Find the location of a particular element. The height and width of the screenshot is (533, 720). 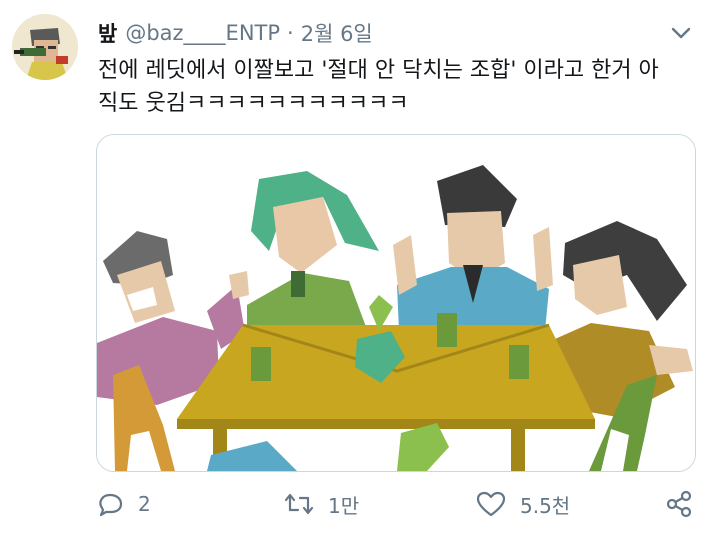

like-count: 5.5천 is located at coordinates (545, 505).